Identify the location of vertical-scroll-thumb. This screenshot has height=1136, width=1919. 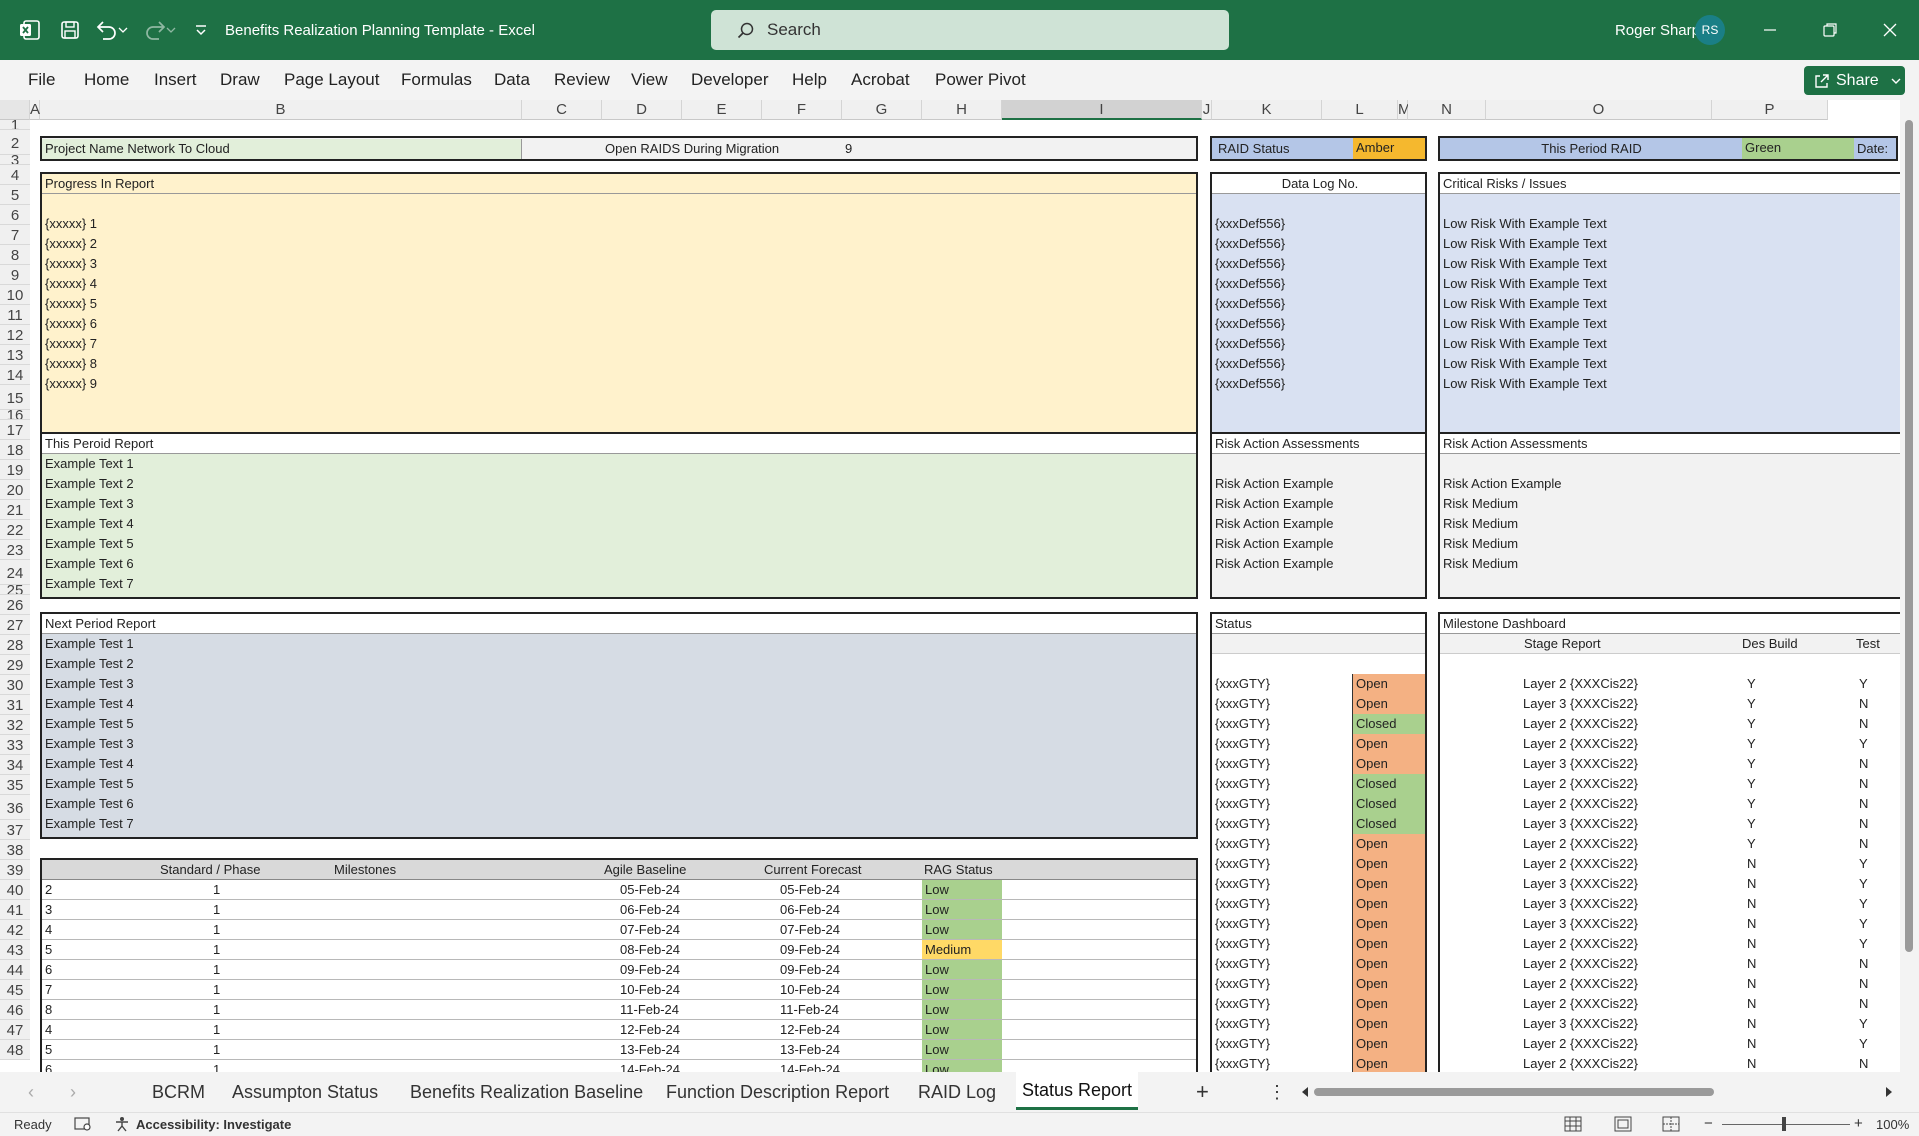
(1909, 536).